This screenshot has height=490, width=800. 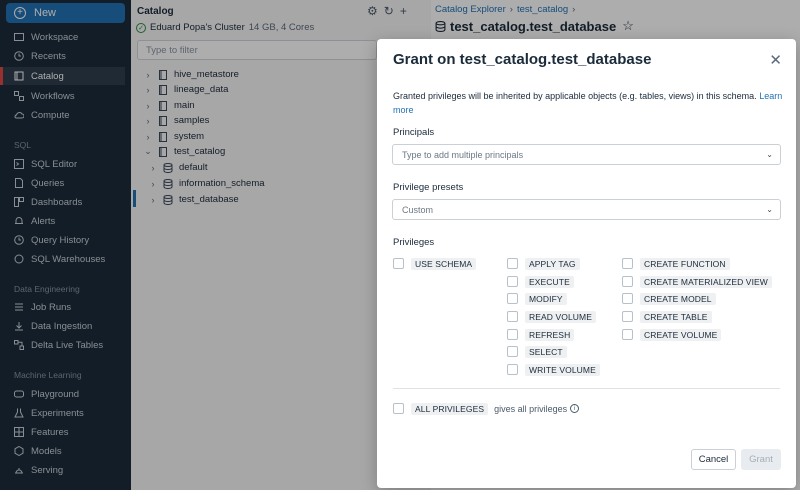 I want to click on principals-label: Principals, so click(x=414, y=132).